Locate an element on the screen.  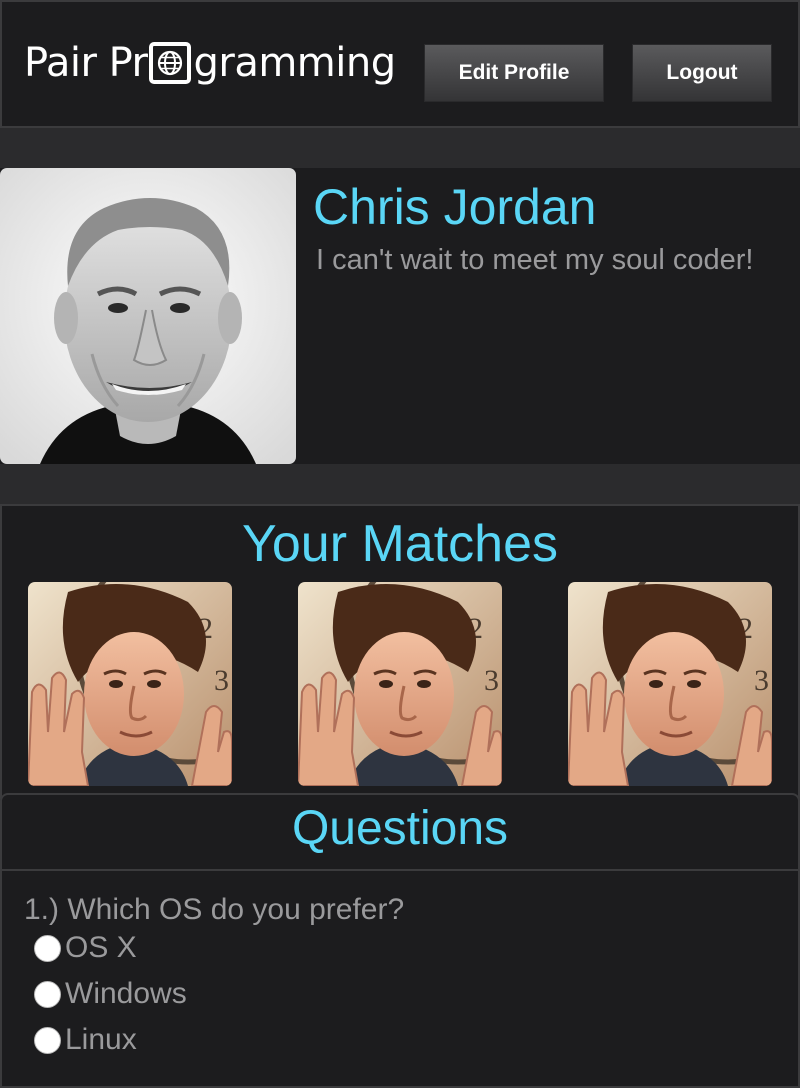
globe-icon is located at coordinates (170, 63).